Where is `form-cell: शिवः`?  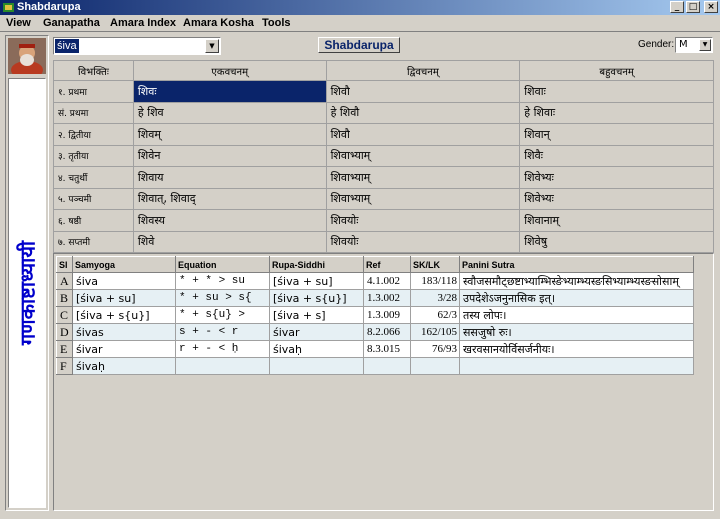
form-cell: शिवः is located at coordinates (229, 91).